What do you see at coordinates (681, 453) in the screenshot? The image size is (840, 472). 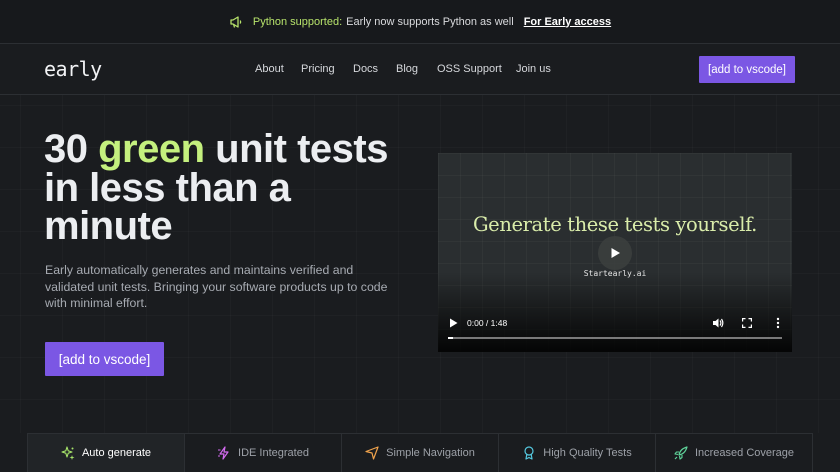 I see `rocket-icon` at bounding box center [681, 453].